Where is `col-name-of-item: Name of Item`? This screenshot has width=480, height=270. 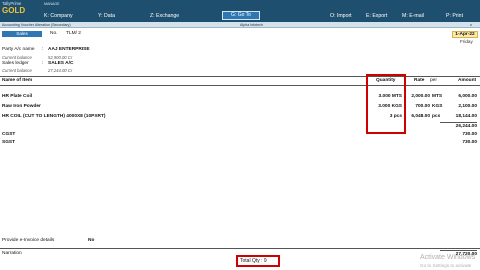
col-name-of-item: Name of Item is located at coordinates (17, 80).